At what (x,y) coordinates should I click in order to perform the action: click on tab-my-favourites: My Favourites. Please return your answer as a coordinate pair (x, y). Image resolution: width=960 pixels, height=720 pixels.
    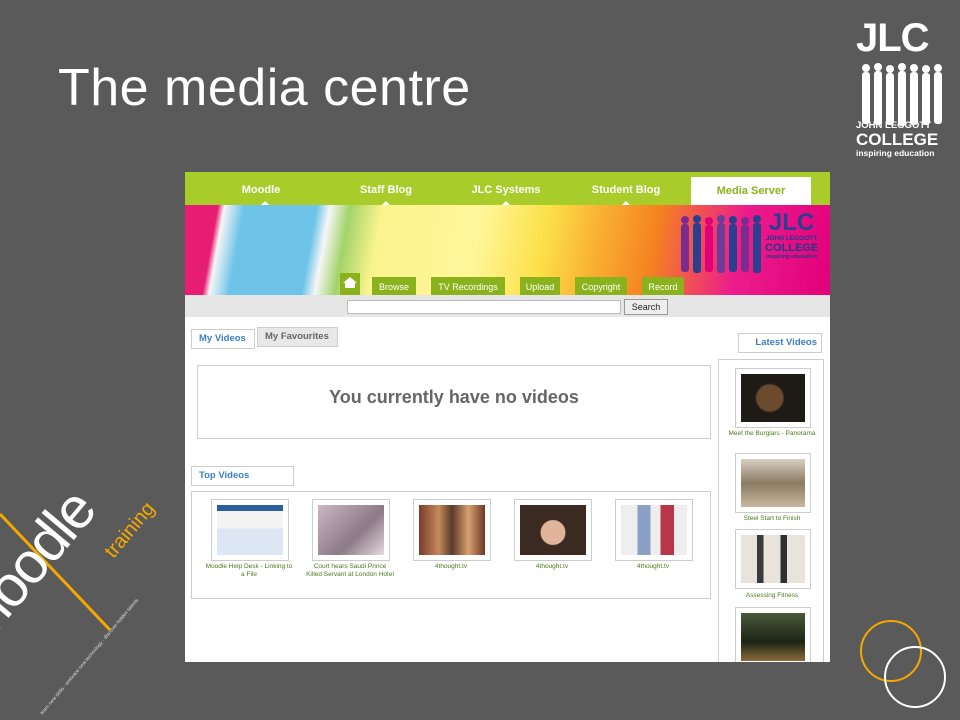
    Looking at the image, I should click on (297, 337).